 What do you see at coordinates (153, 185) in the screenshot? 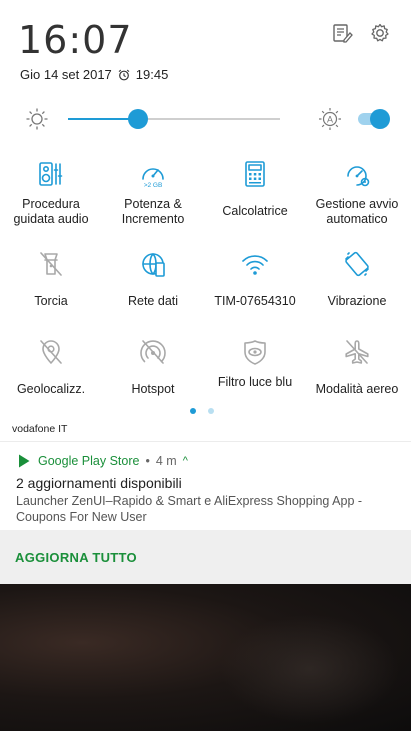
I see `svg-text: >2 GB` at bounding box center [153, 185].